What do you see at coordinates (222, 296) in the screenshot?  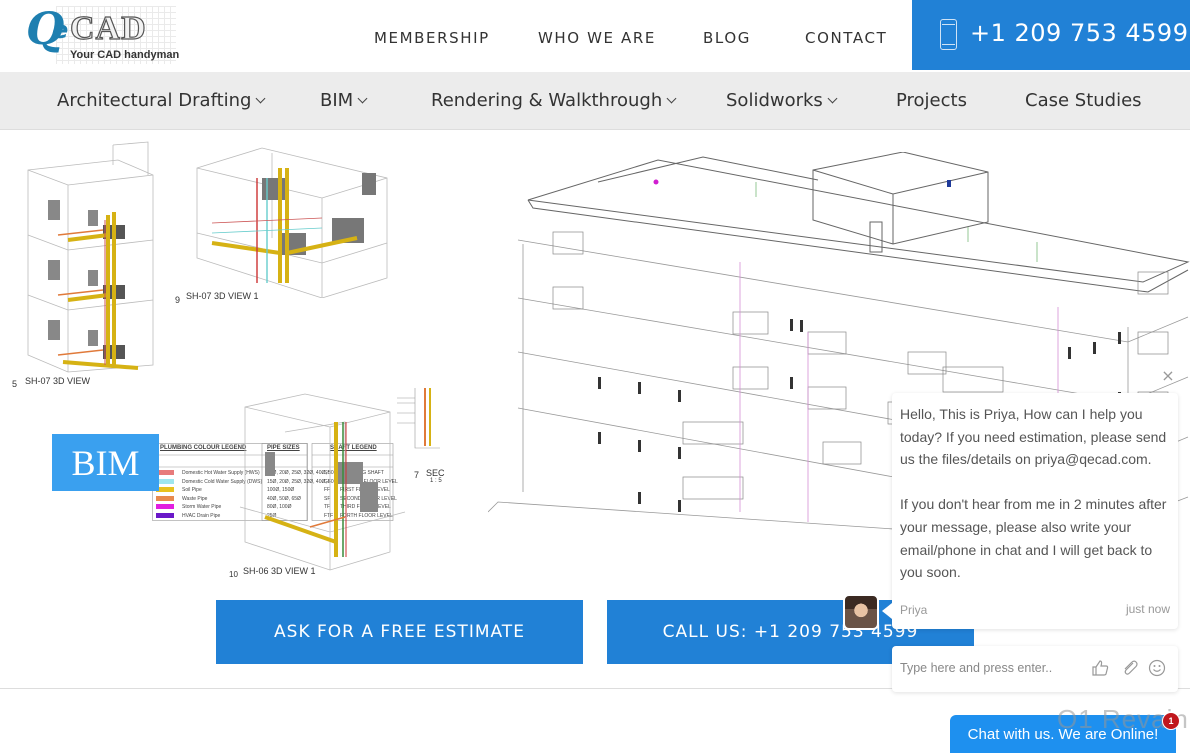 I see `view9-caption: SH-07 3D VIEW 1` at bounding box center [222, 296].